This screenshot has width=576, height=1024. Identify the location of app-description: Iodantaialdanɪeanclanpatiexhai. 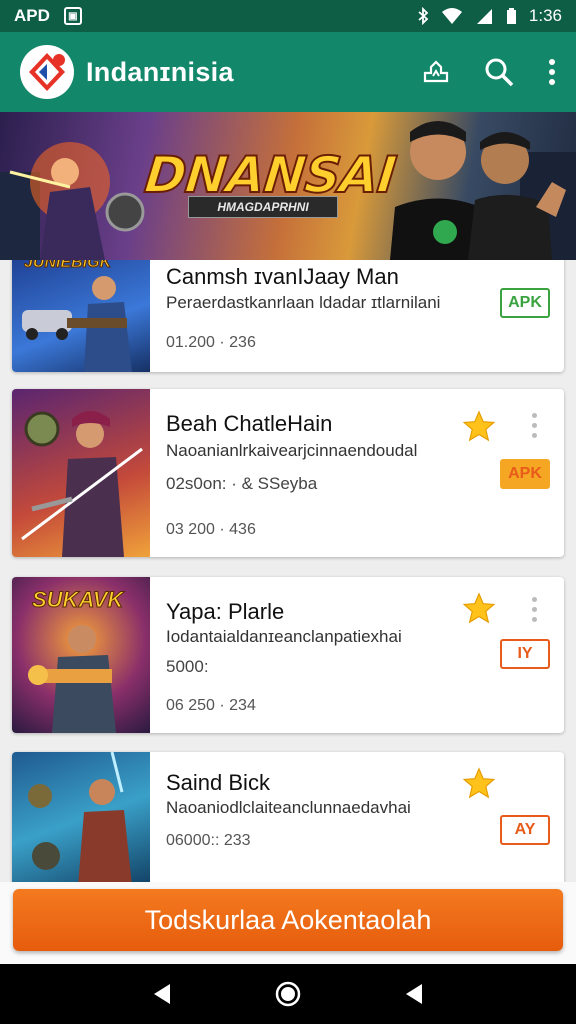
(284, 636).